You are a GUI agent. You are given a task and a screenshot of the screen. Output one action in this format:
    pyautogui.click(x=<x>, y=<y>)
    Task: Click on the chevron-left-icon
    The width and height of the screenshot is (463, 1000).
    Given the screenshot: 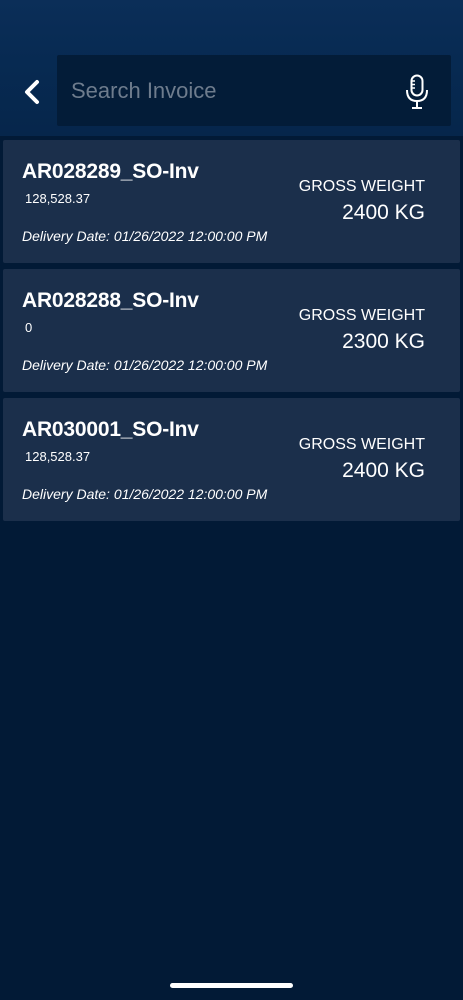 What is the action you would take?
    pyautogui.click(x=32, y=92)
    